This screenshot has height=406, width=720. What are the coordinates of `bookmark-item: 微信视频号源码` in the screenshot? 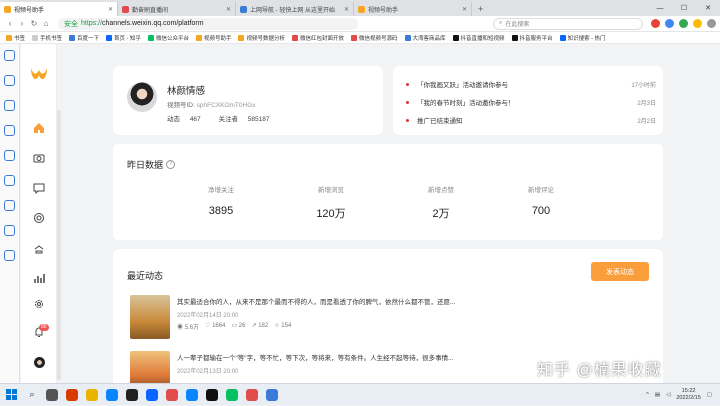 It's located at (374, 38).